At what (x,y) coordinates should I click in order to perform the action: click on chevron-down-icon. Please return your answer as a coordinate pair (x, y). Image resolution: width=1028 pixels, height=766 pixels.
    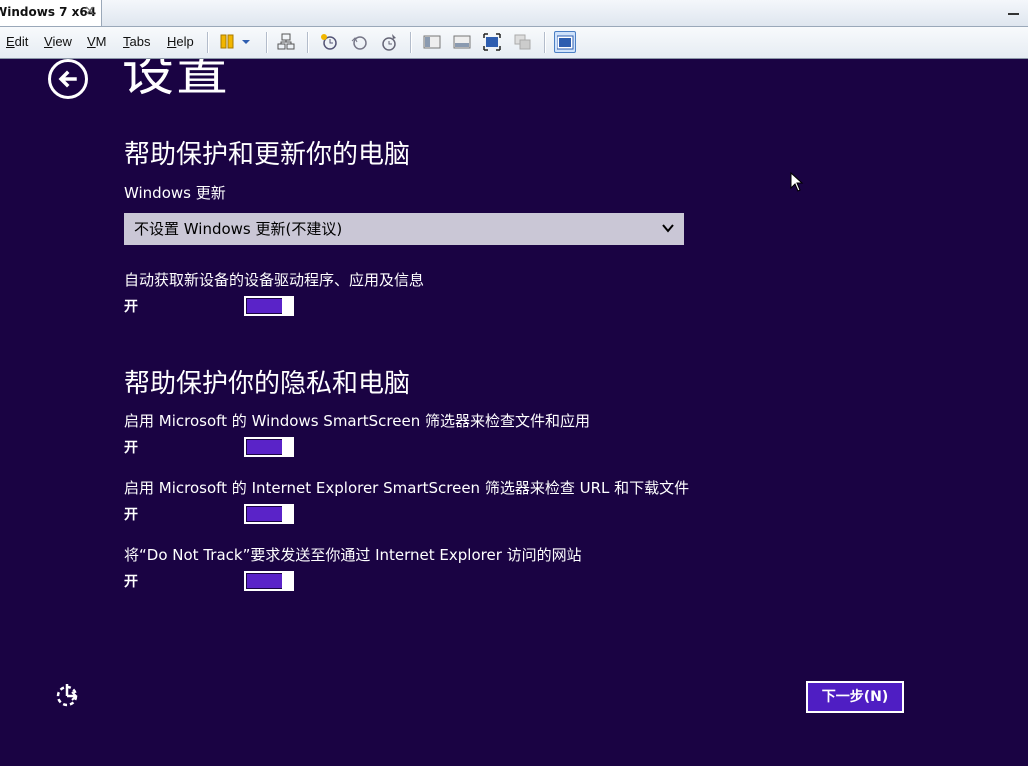
    Looking at the image, I should click on (668, 228).